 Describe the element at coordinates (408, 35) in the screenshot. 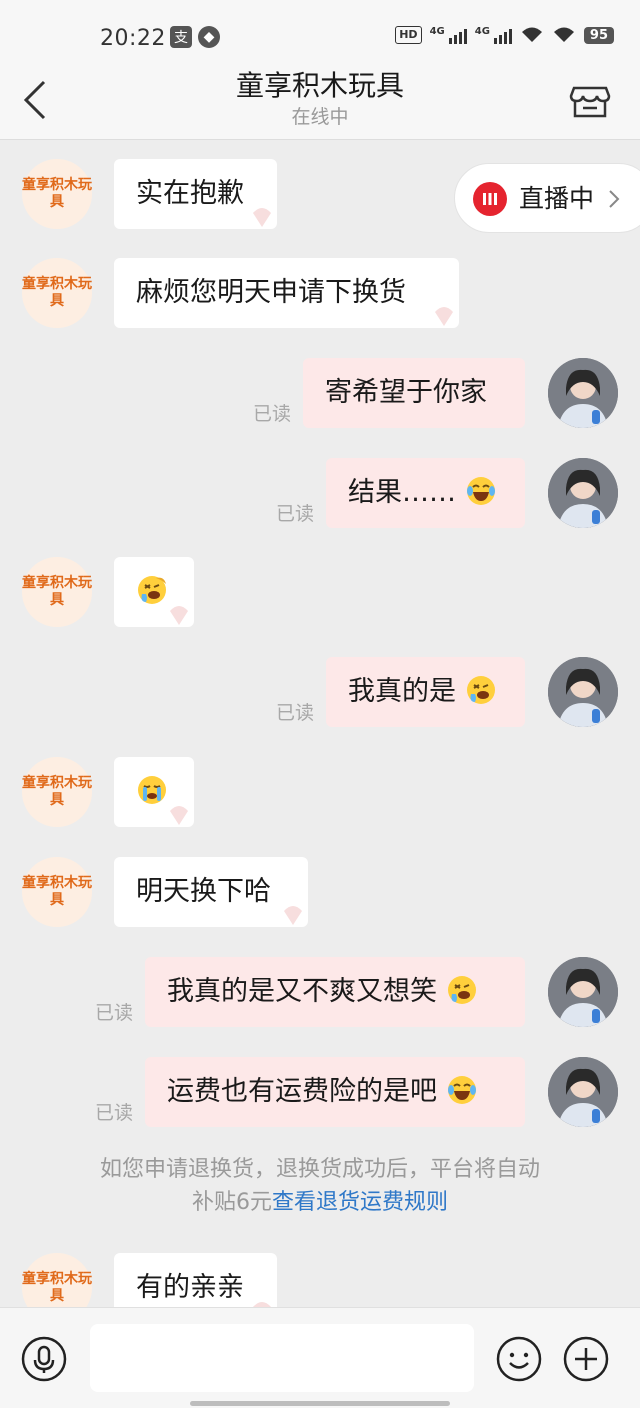

I see `hd-voice-icon: HD` at that location.